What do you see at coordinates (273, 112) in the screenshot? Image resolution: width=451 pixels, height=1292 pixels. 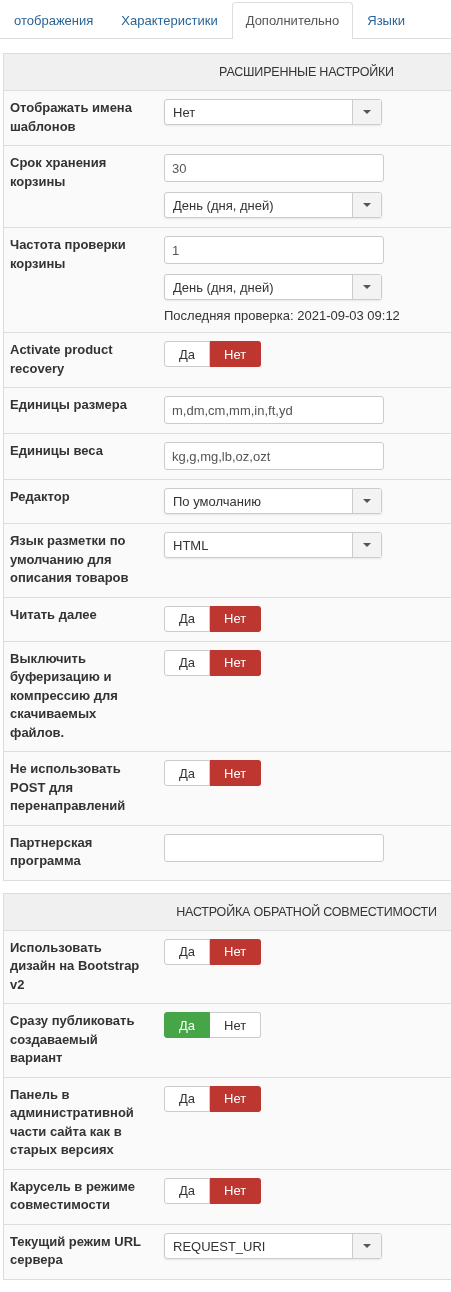 I see `select-field: Нет` at bounding box center [273, 112].